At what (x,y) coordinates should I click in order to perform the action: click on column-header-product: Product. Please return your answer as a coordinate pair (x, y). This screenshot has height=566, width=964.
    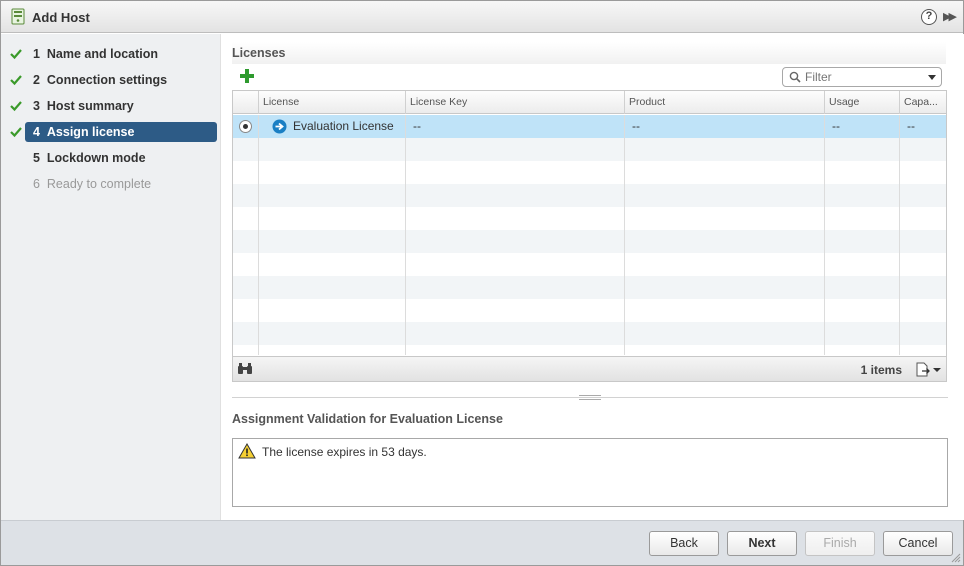
    Looking at the image, I should click on (724, 102).